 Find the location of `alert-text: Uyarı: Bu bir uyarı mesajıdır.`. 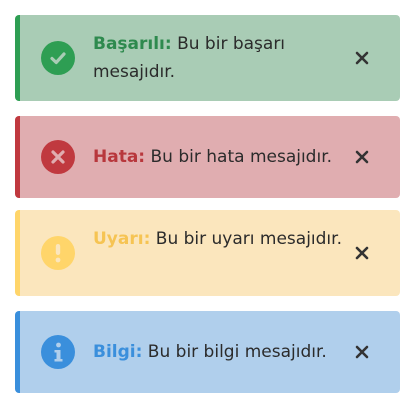

alert-text: Uyarı: Bu bir uyarı mesajıdır. is located at coordinates (218, 239).